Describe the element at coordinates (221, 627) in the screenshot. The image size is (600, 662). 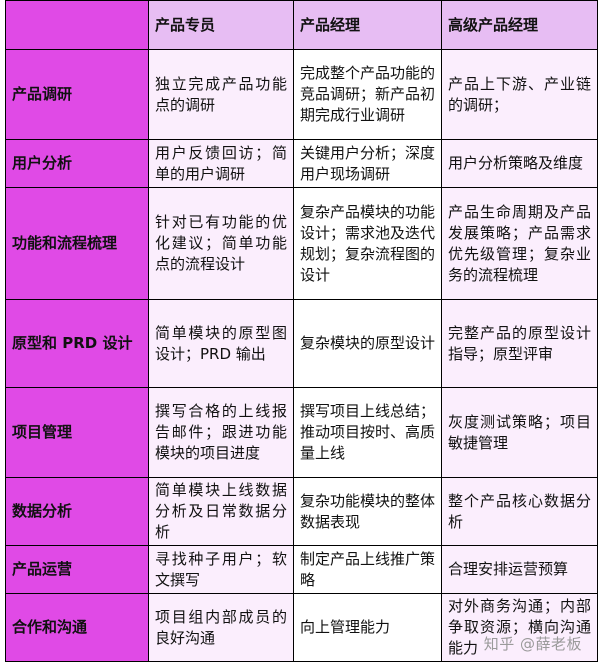
I see `table-cell: 项目组内部成员的良好沟通` at that location.